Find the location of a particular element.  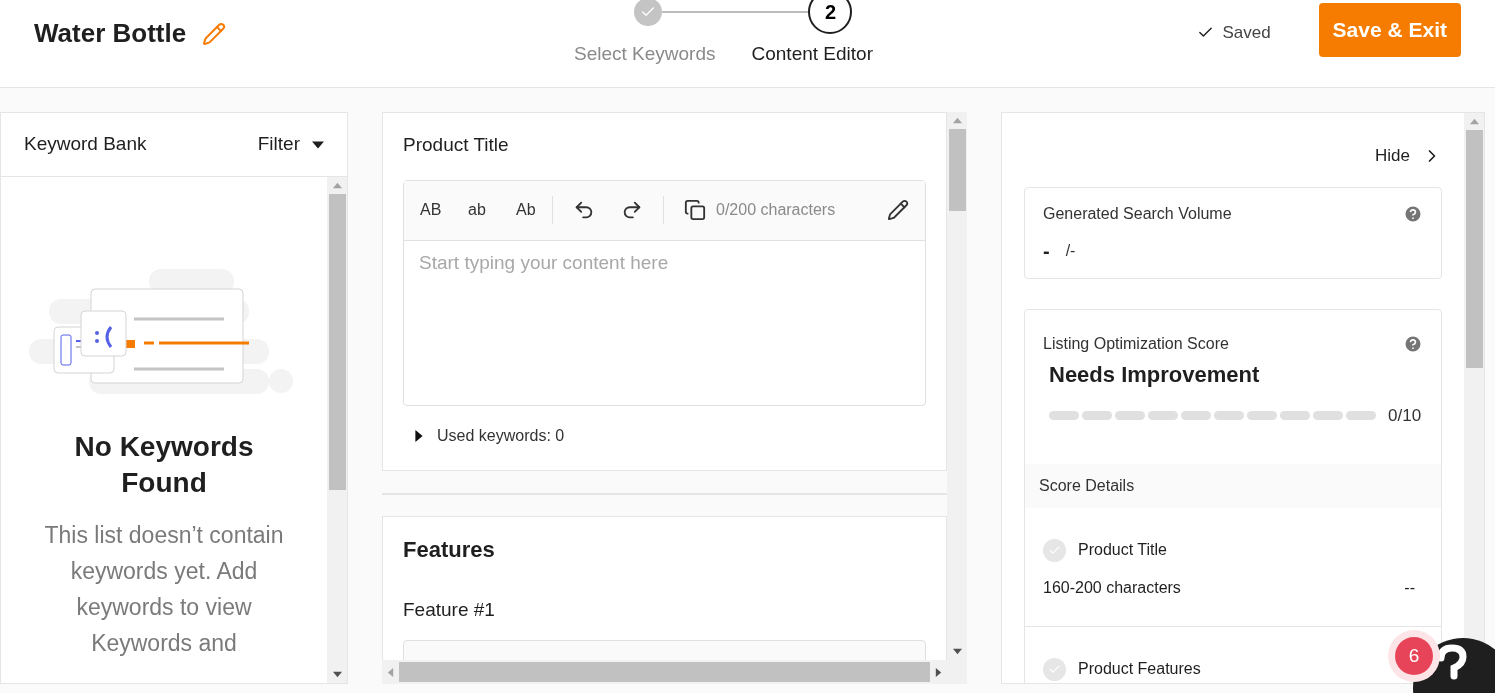

copy-icon is located at coordinates (695, 210).